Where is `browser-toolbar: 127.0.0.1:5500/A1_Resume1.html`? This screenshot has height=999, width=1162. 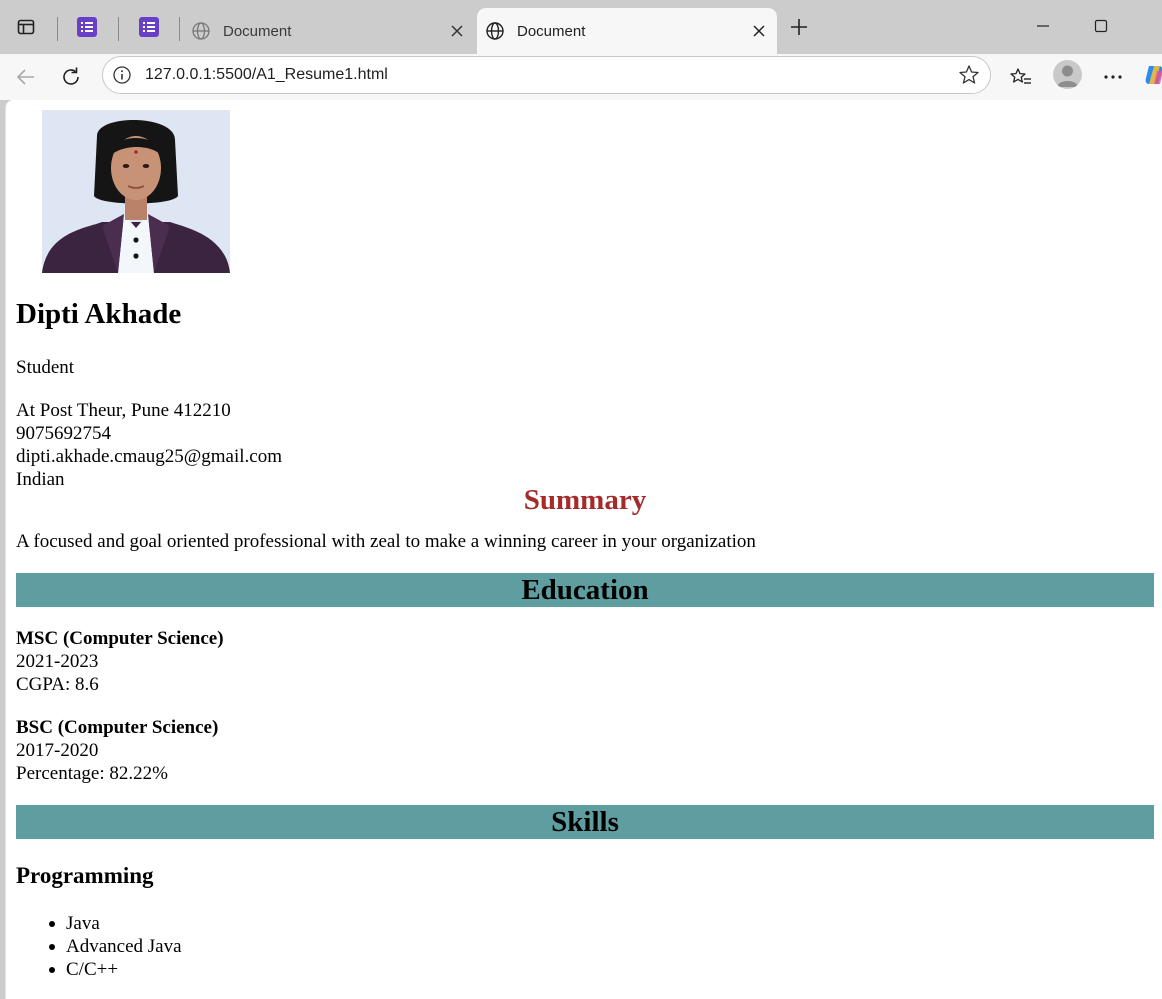 browser-toolbar: 127.0.0.1:5500/A1_Resume1.html is located at coordinates (581, 77).